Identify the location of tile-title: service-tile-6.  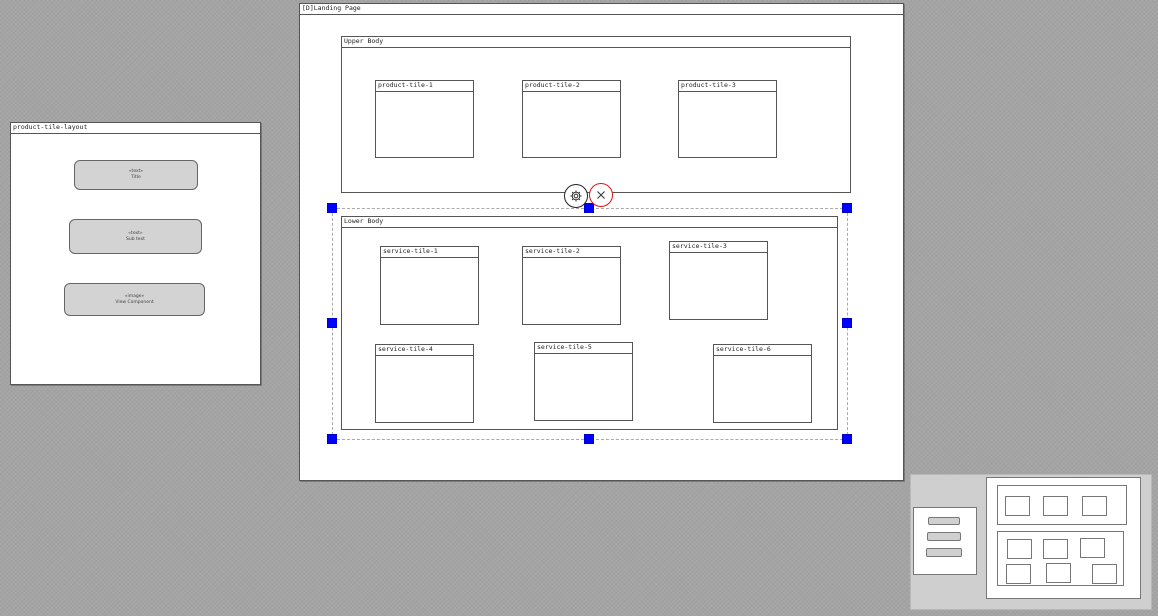
(762, 350).